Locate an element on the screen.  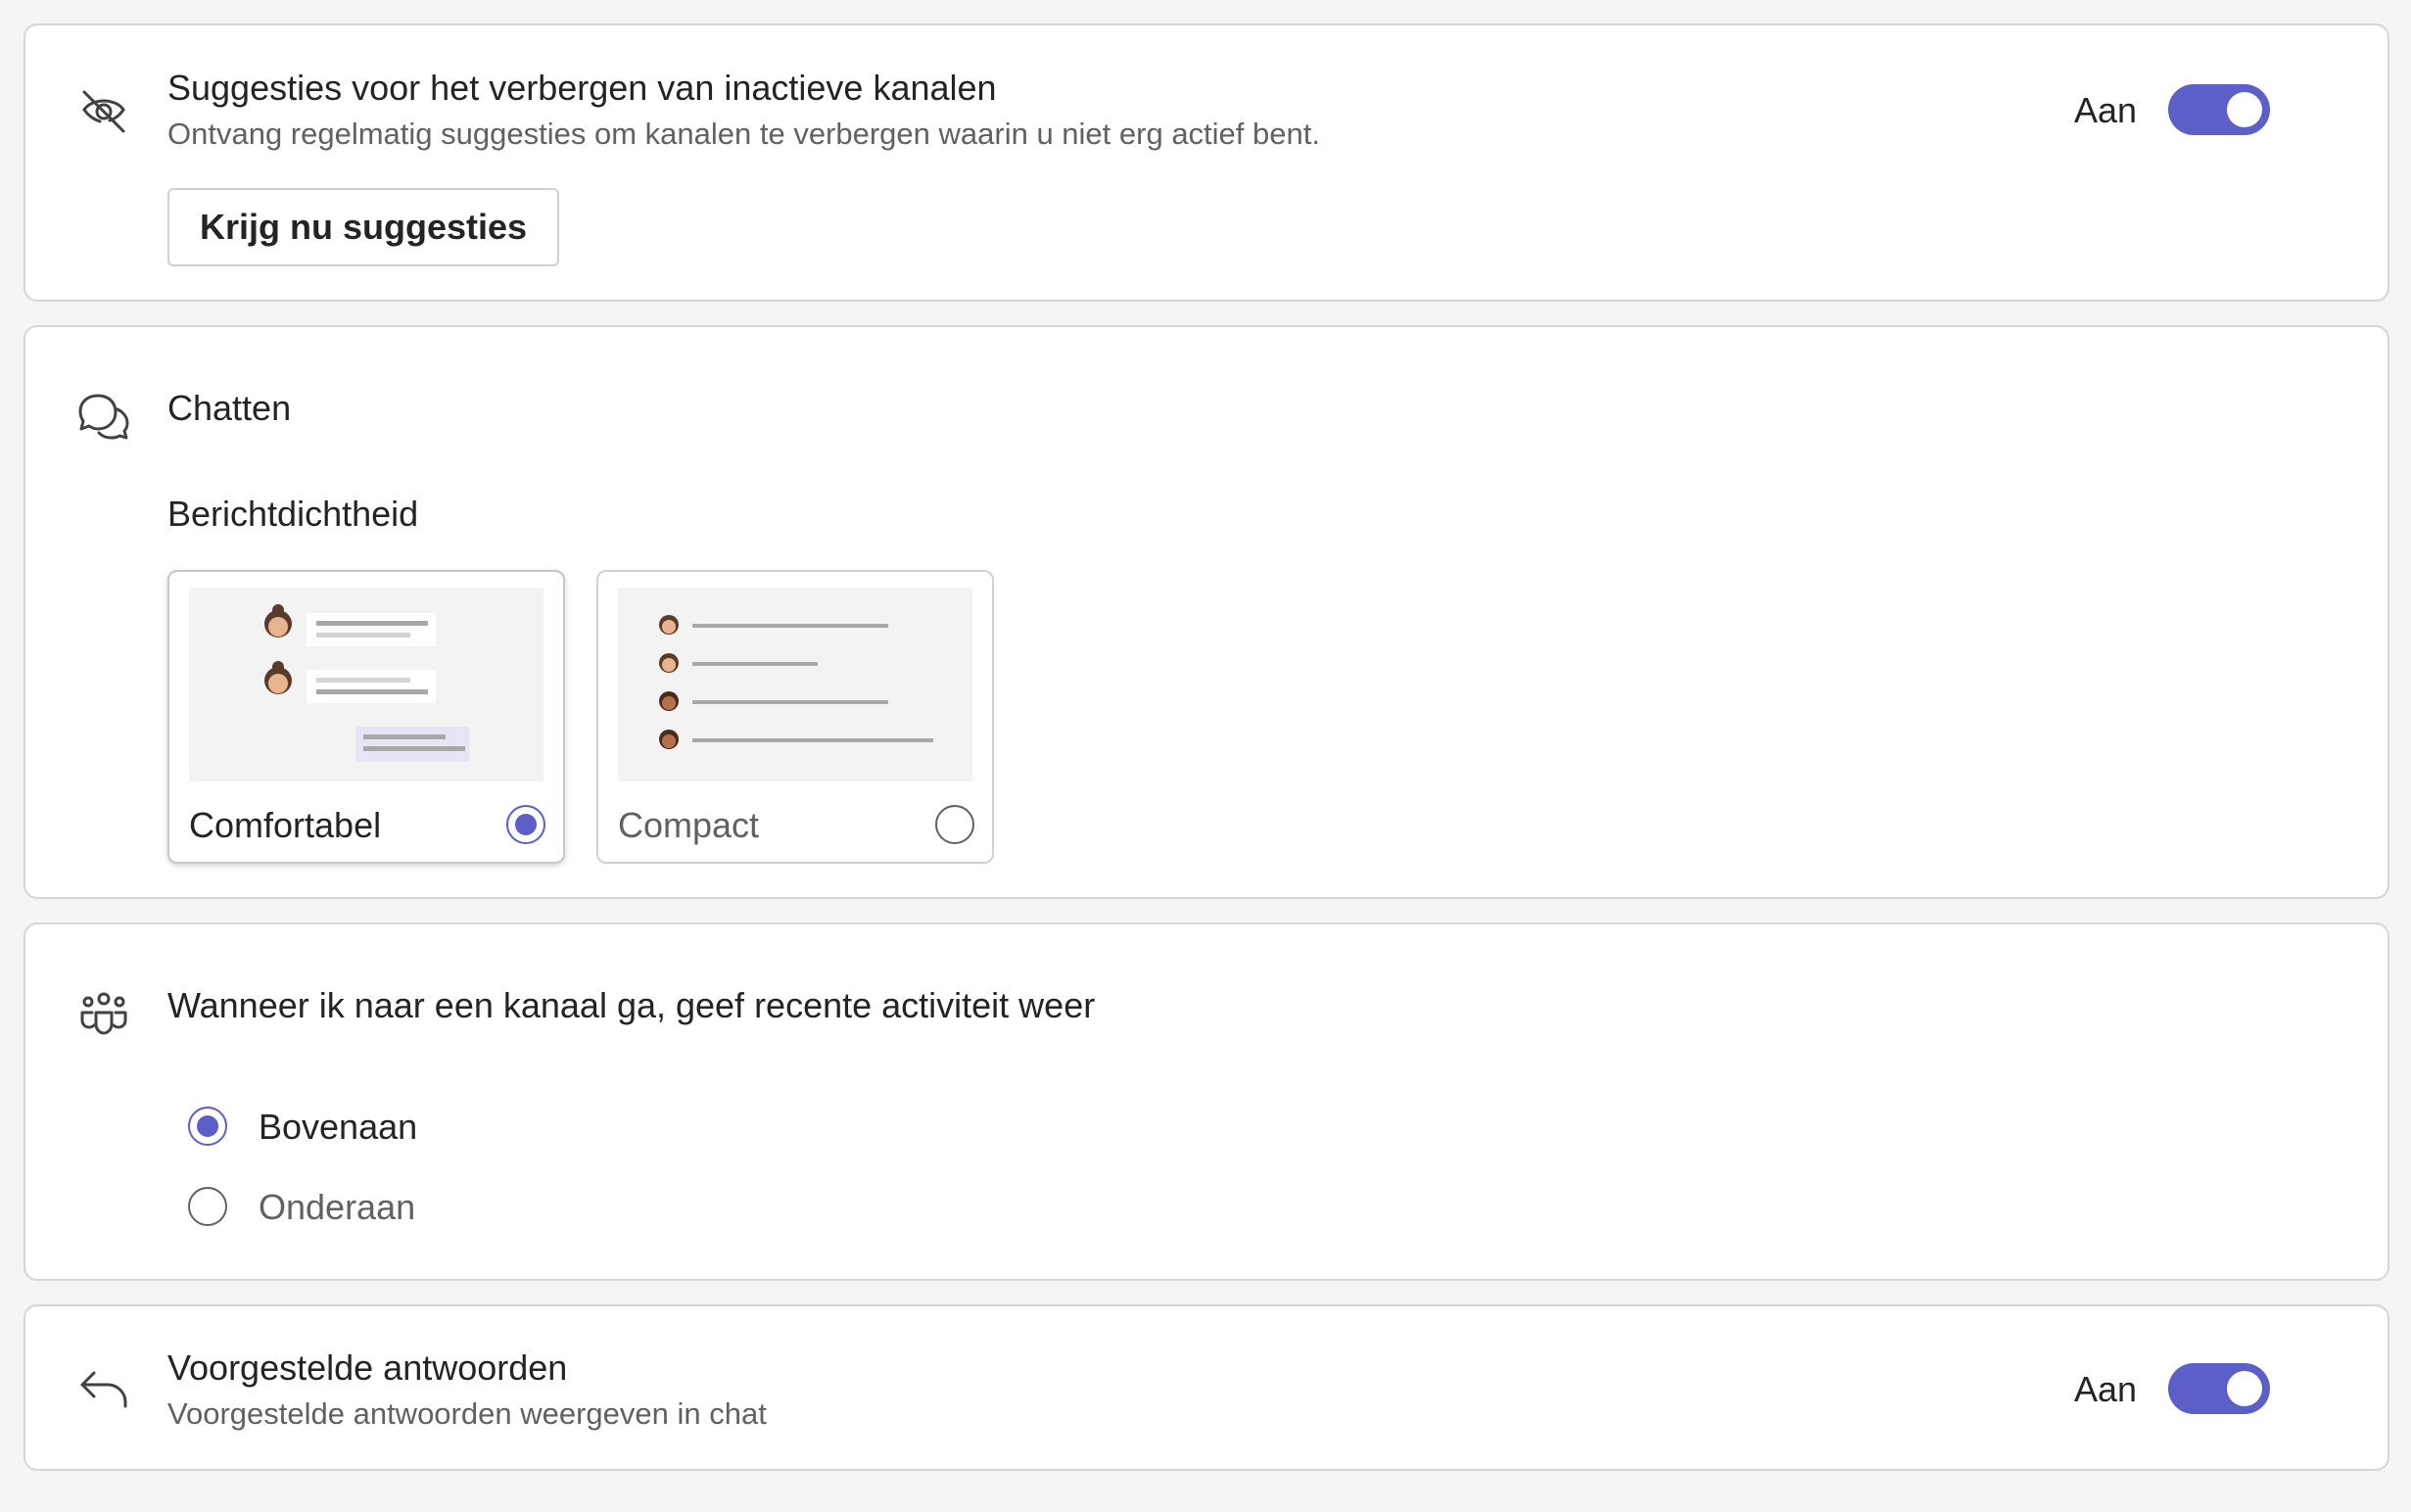
density-option-comfortable: Comfortabel is located at coordinates (366, 717).